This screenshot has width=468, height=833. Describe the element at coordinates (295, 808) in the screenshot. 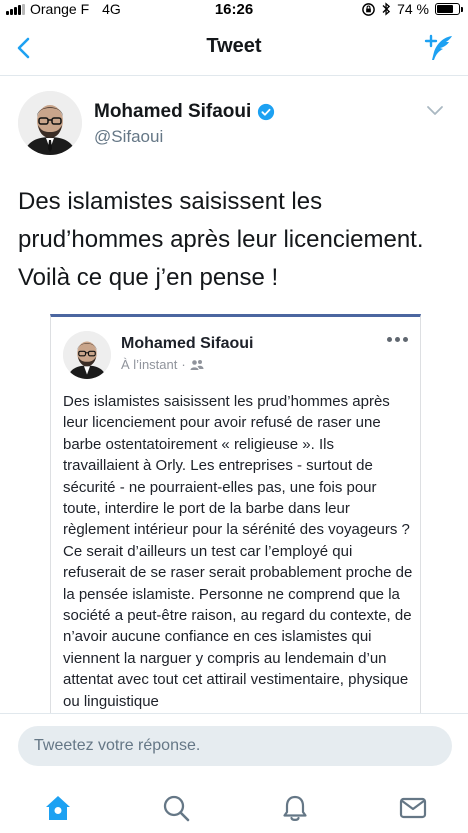

I see `bell-icon` at that location.